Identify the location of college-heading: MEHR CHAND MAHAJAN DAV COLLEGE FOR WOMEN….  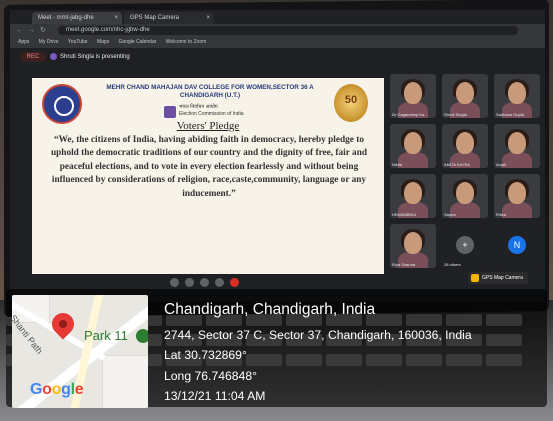
(210, 91).